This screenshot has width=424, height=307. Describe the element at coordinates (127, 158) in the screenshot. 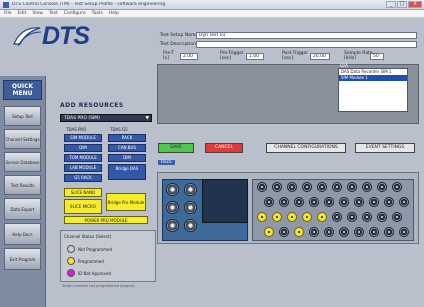

I see `add-g5-dim-button: DIM` at that location.